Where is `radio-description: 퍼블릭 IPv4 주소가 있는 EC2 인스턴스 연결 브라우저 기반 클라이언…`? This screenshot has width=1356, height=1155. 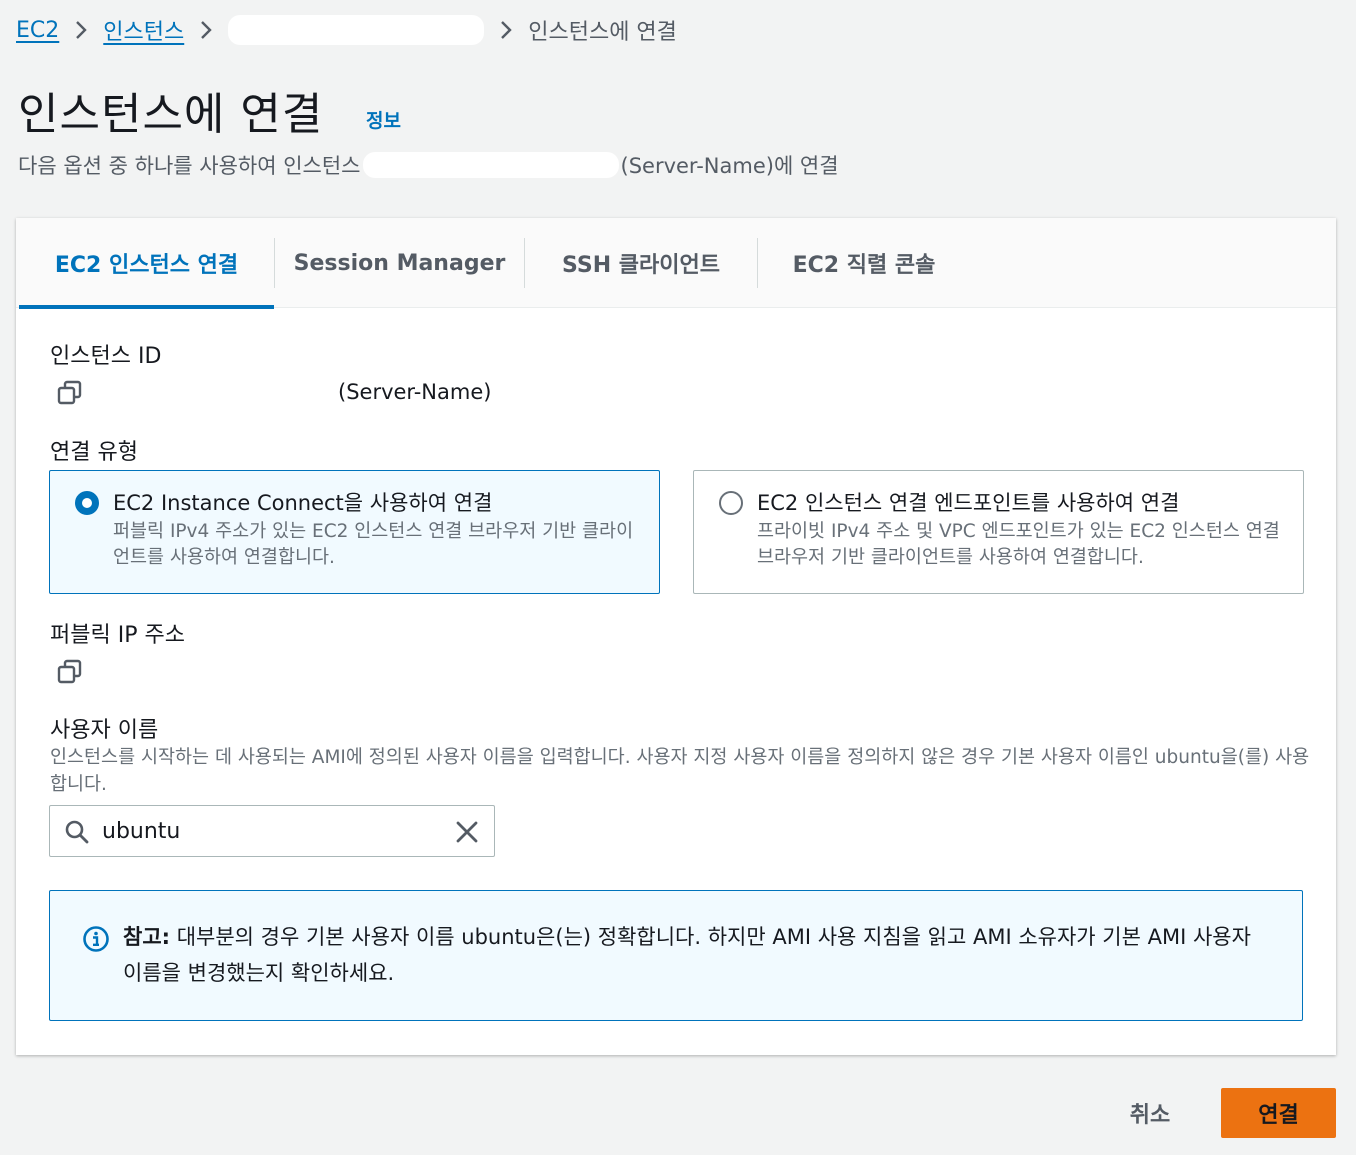
radio-description: 퍼블릭 IPv4 주소가 있는 EC2 인스턴스 연결 브라우저 기반 클라이언… is located at coordinates (373, 544).